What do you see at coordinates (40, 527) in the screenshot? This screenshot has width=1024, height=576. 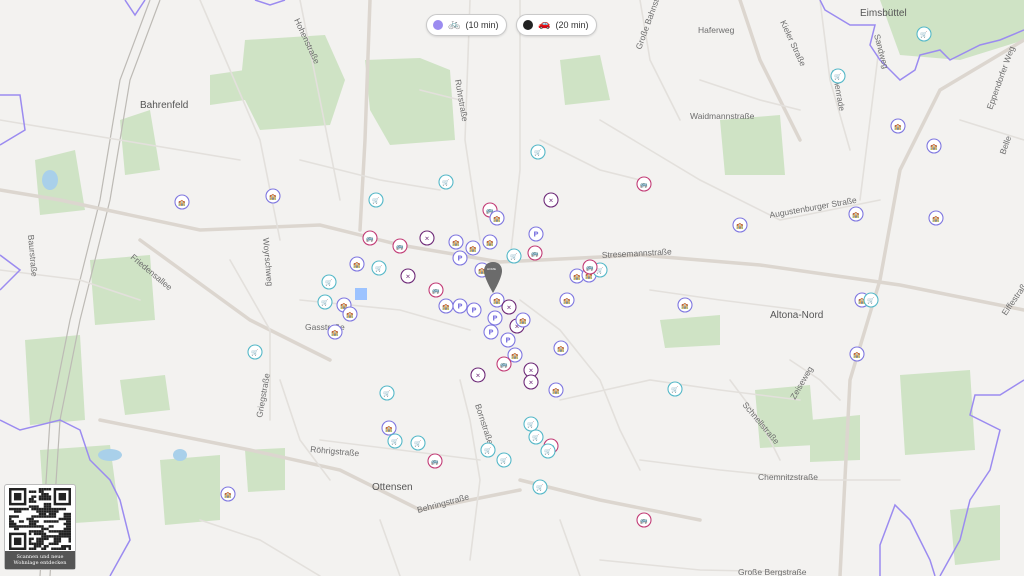 I see `qr-code-card: Scannen und neue Wohnlage entdecken` at bounding box center [40, 527].